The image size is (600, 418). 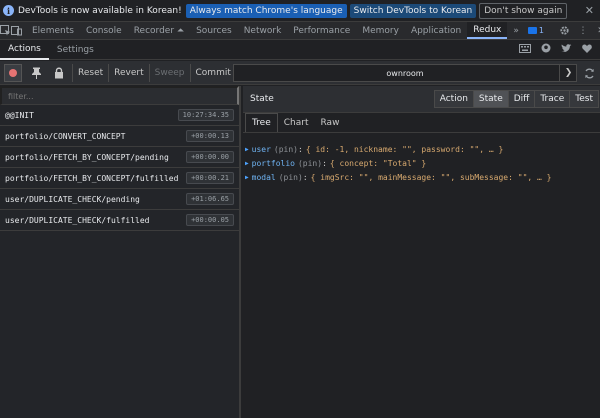 What do you see at coordinates (77, 220) in the screenshot?
I see `action-name: user/DUPLICATE_CHECK/fulfilled` at bounding box center [77, 220].